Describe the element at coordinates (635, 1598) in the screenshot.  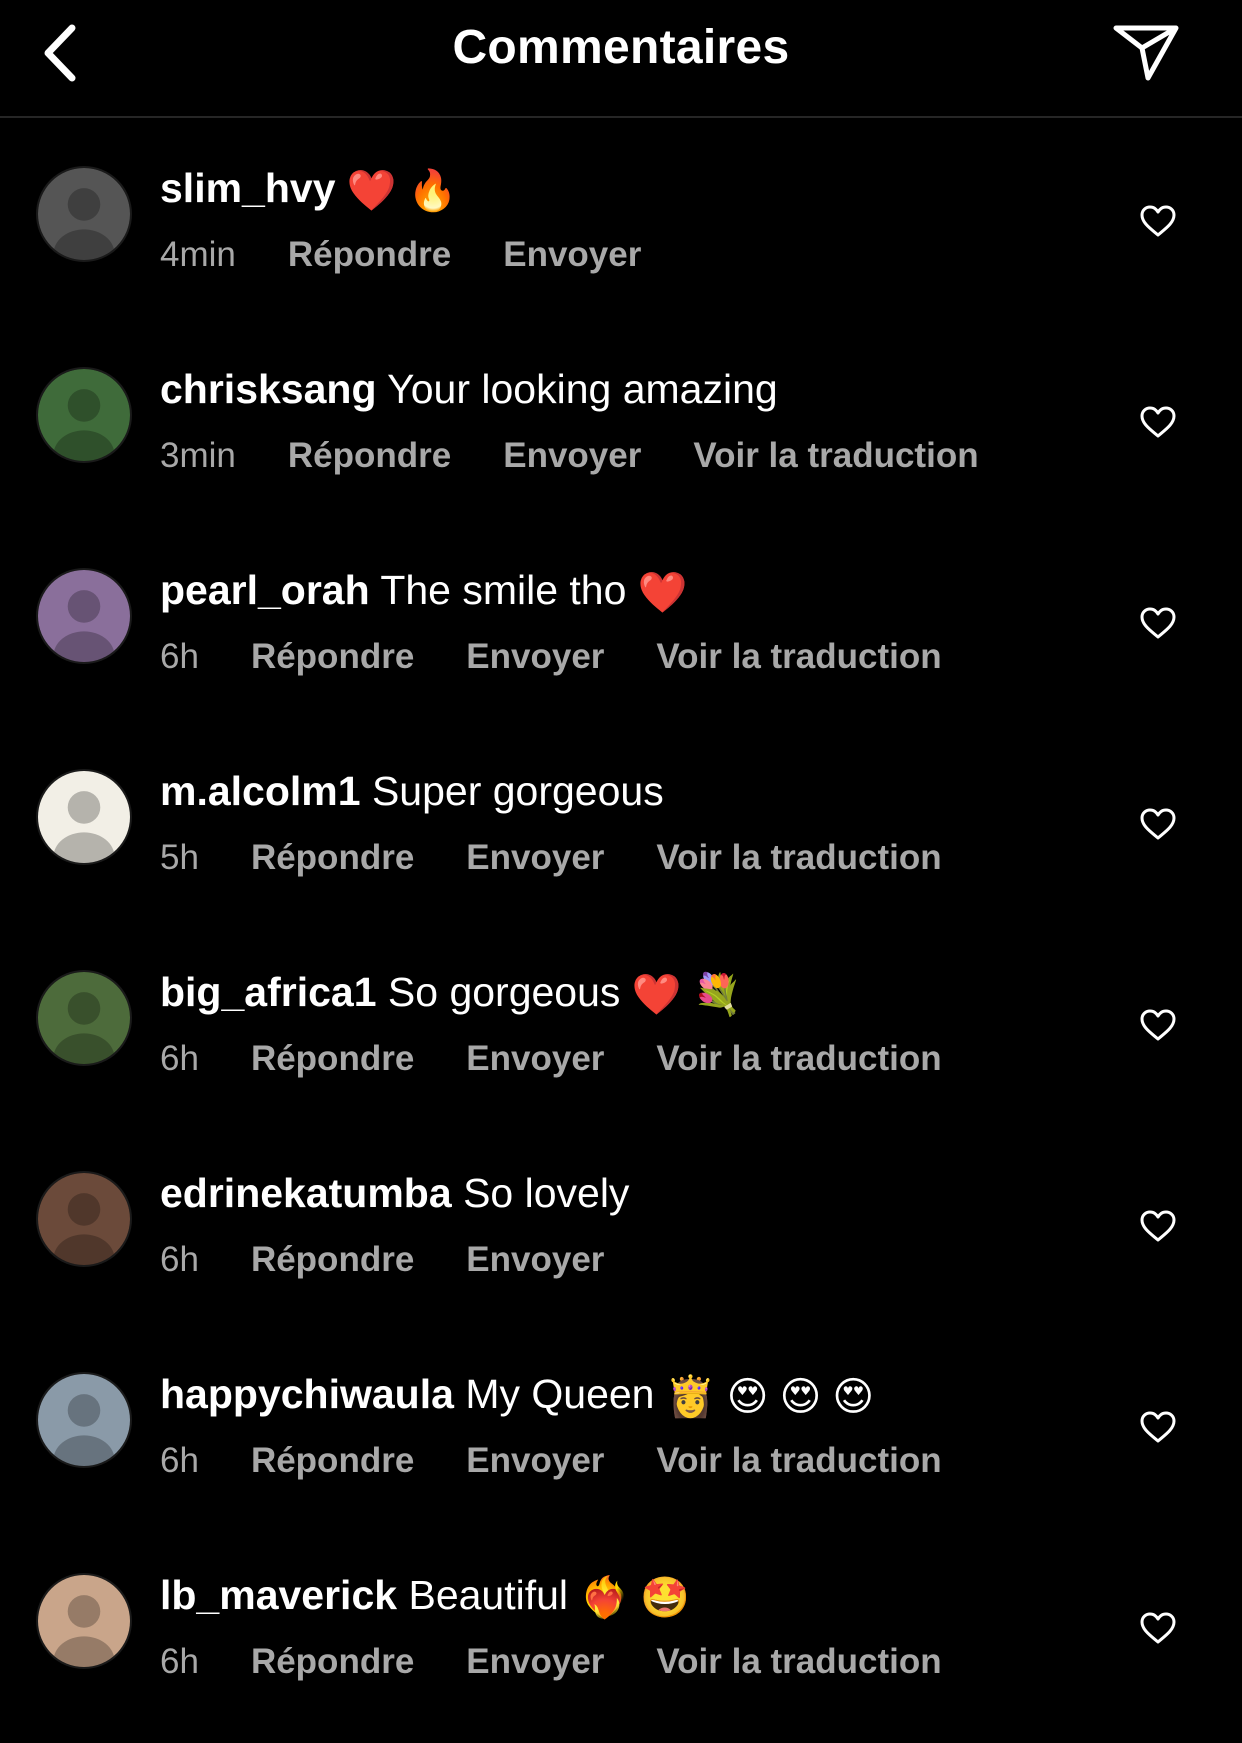
I see `comment-emoji: ❤️‍🔥 🤩` at that location.